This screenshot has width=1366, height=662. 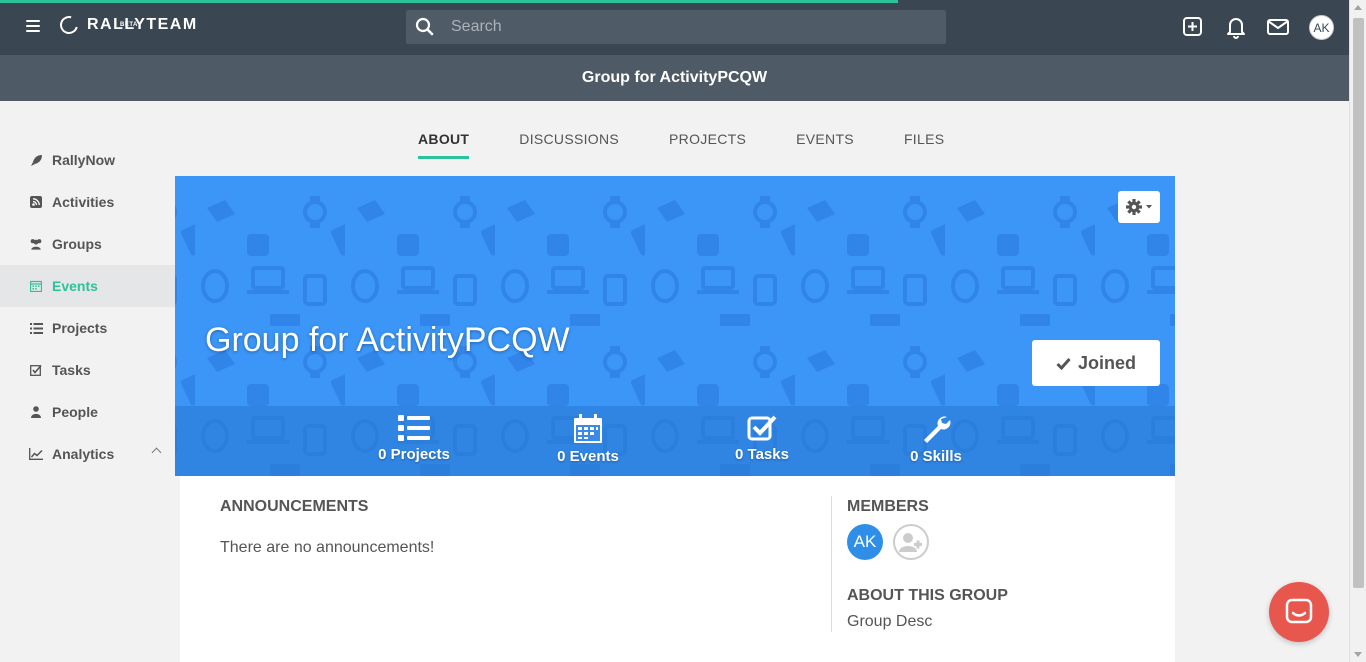 I want to click on page-title-bar: Group for ActivityPCQW, so click(x=674, y=78).